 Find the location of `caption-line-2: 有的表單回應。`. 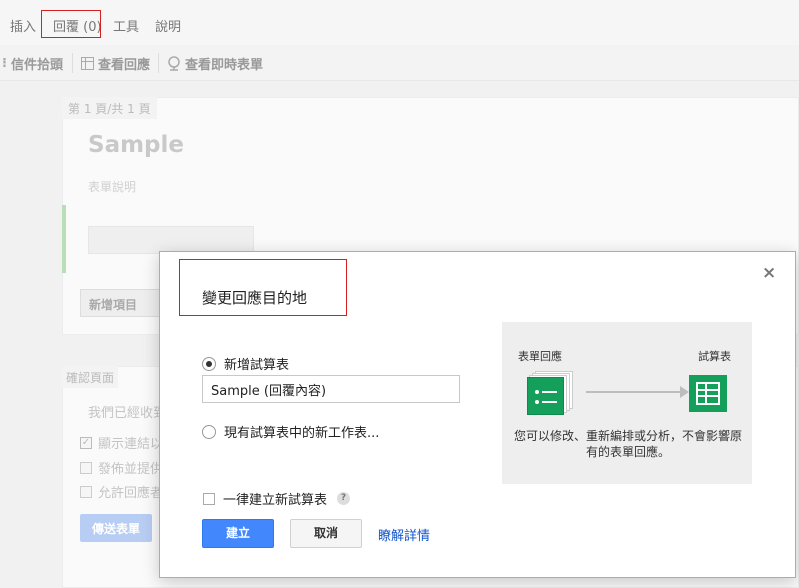

caption-line-2: 有的表單回應。 is located at coordinates (627, 452).